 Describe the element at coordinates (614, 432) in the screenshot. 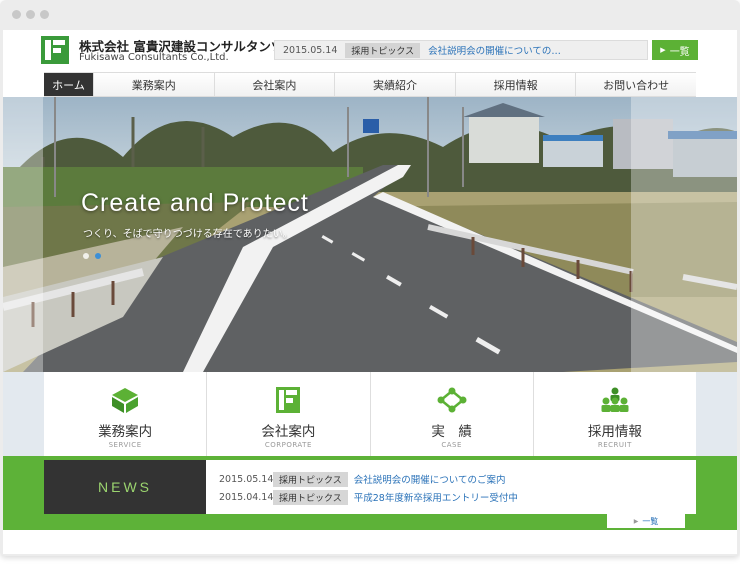

I see `tile-recruit-label: 採用情報` at that location.